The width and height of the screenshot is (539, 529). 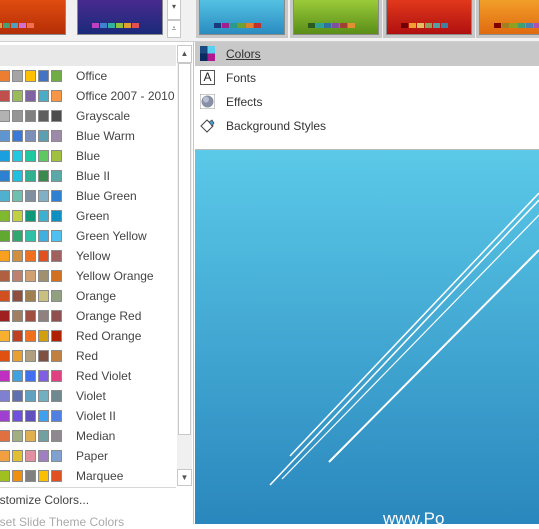 I want to click on menu-item-colors: Colors, so click(x=367, y=54).